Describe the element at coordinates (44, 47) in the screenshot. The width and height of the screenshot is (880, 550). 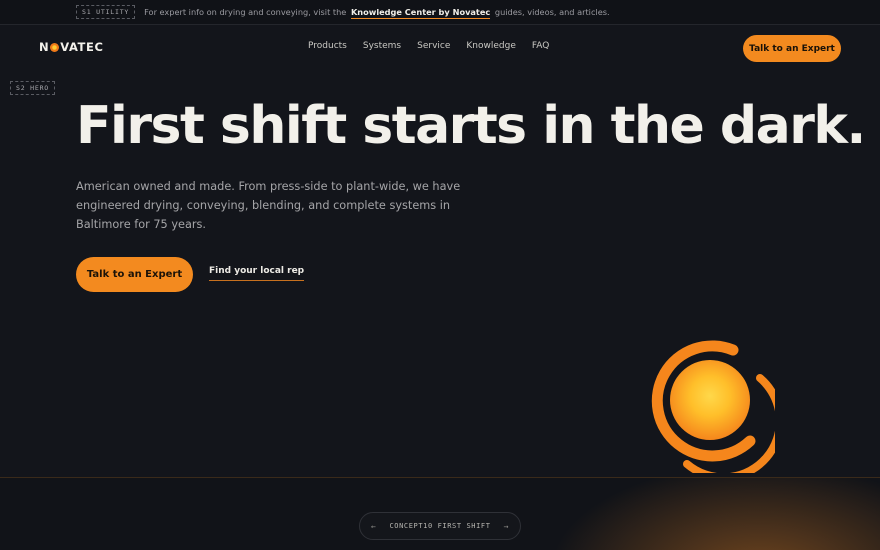
I see `logo-text-left: N` at that location.